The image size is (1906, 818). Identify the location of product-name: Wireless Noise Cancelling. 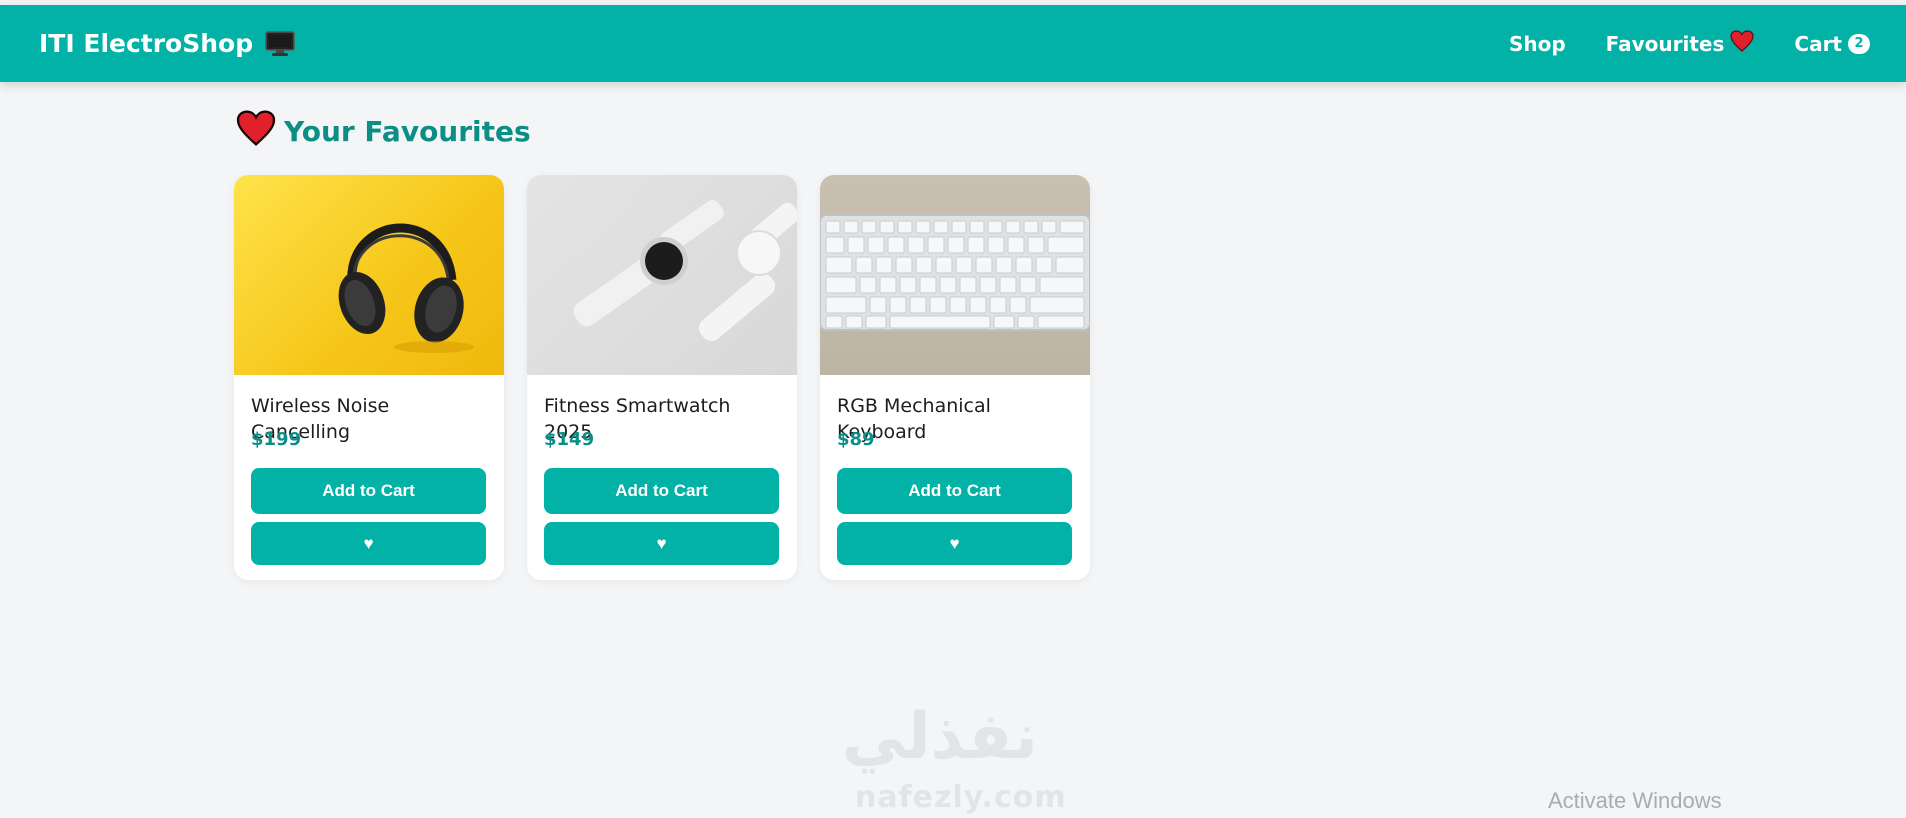
(320, 419).